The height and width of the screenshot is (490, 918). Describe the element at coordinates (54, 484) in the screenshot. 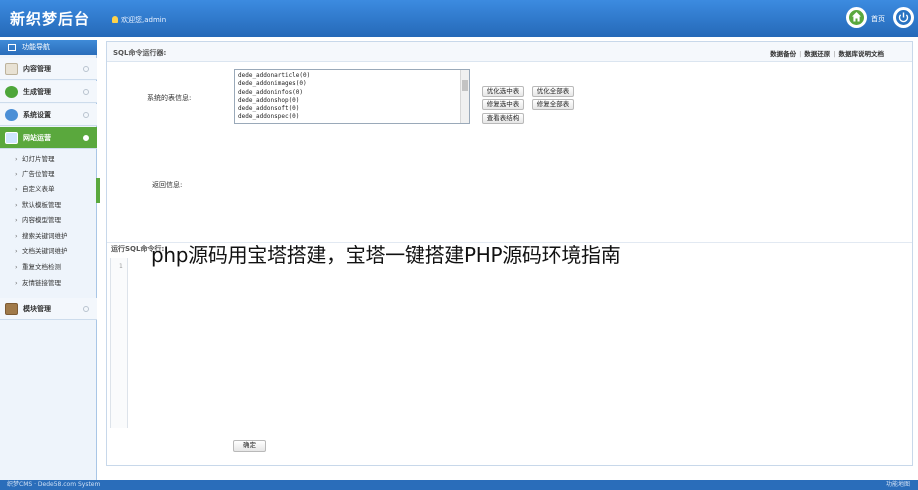

I see `footer-copyright: 织梦CMS · Dede58.com System` at that location.